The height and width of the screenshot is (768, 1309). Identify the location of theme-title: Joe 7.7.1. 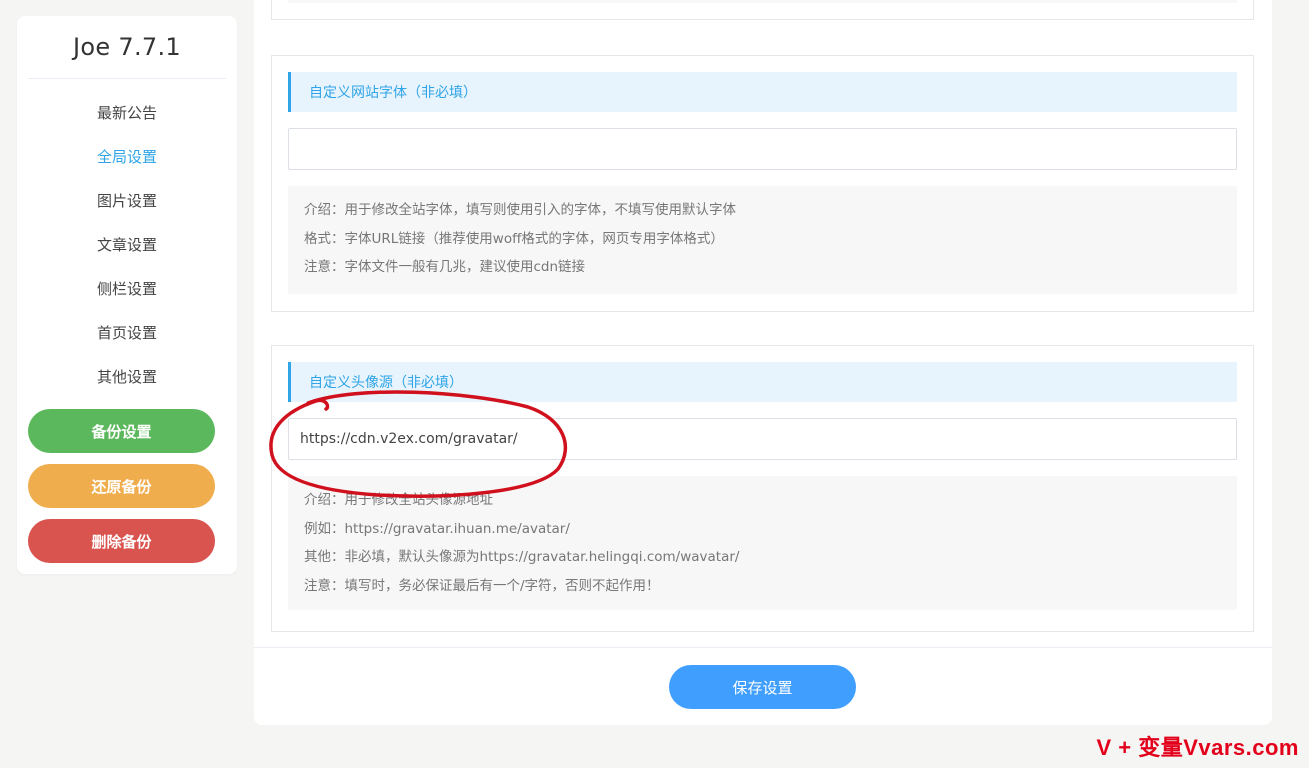
(127, 47).